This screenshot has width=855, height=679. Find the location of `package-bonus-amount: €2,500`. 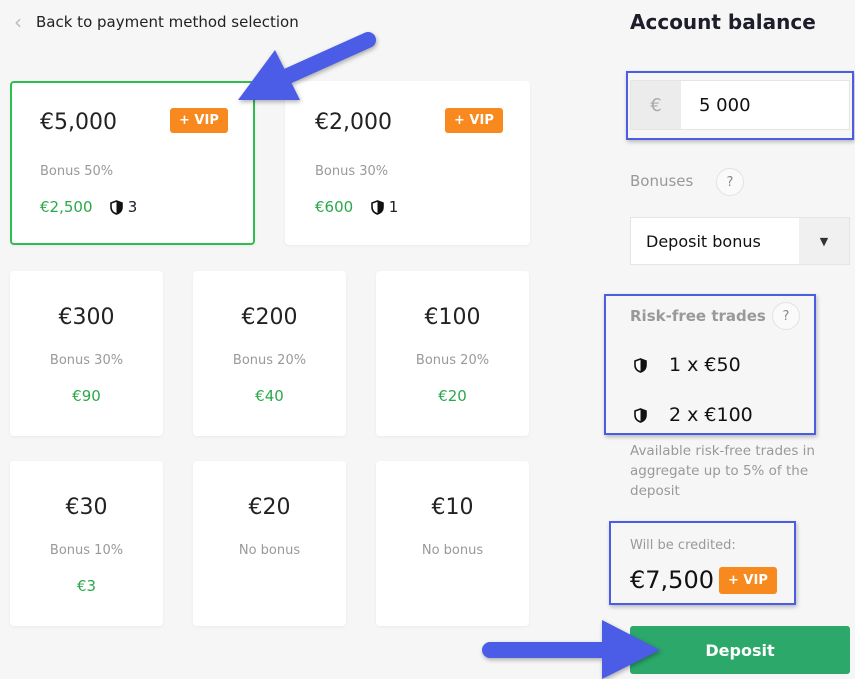

package-bonus-amount: €2,500 is located at coordinates (66, 207).